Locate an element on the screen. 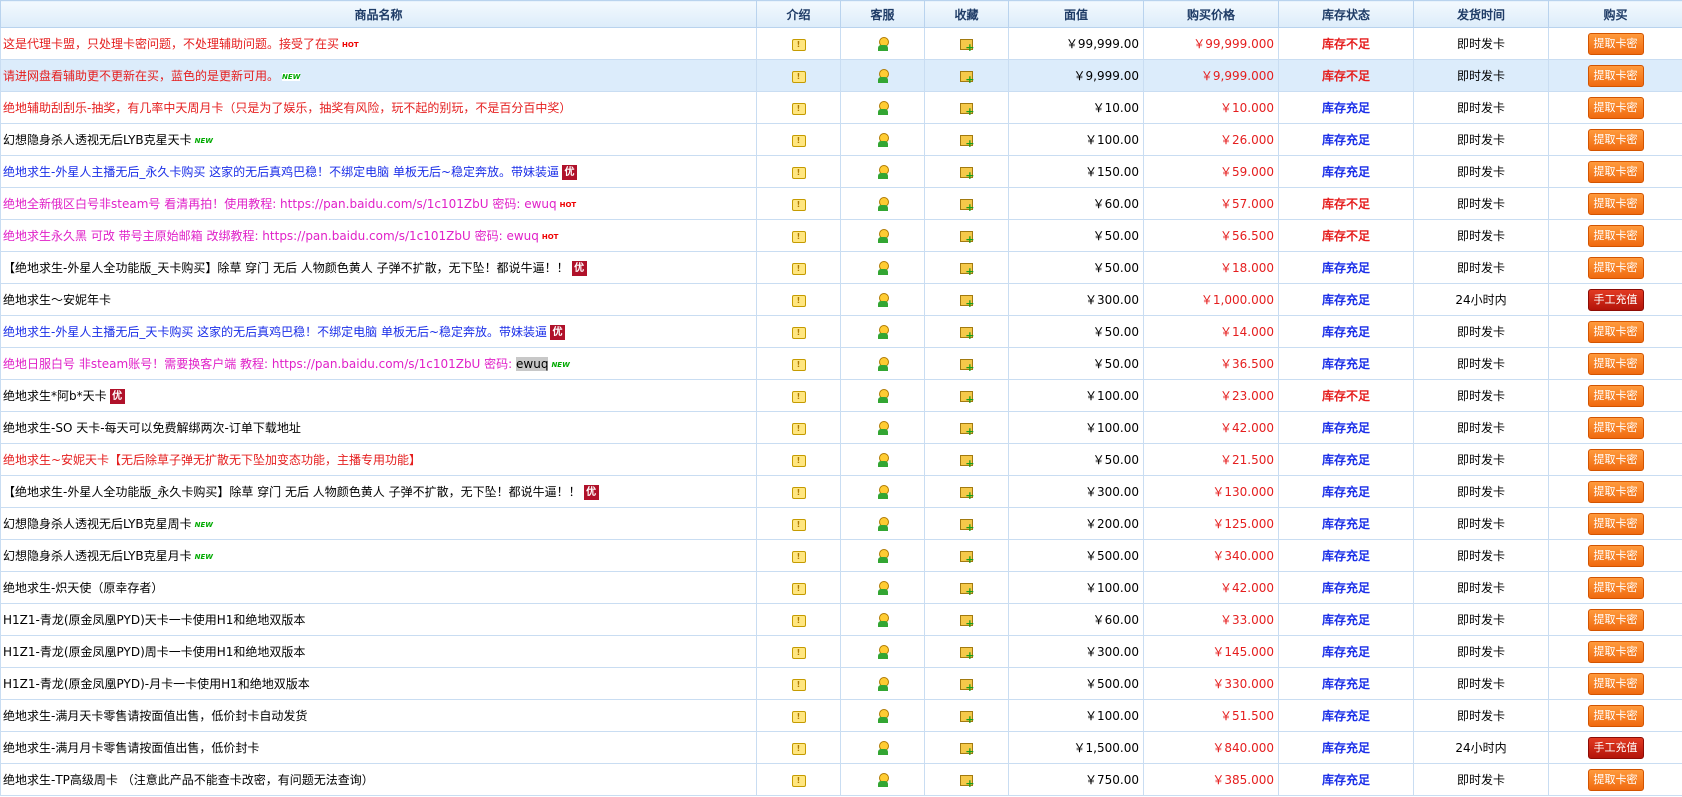  product-name-link: 请进网盘看辅助更不更新在买，蓝色的是更新可用。 is located at coordinates (141, 76).